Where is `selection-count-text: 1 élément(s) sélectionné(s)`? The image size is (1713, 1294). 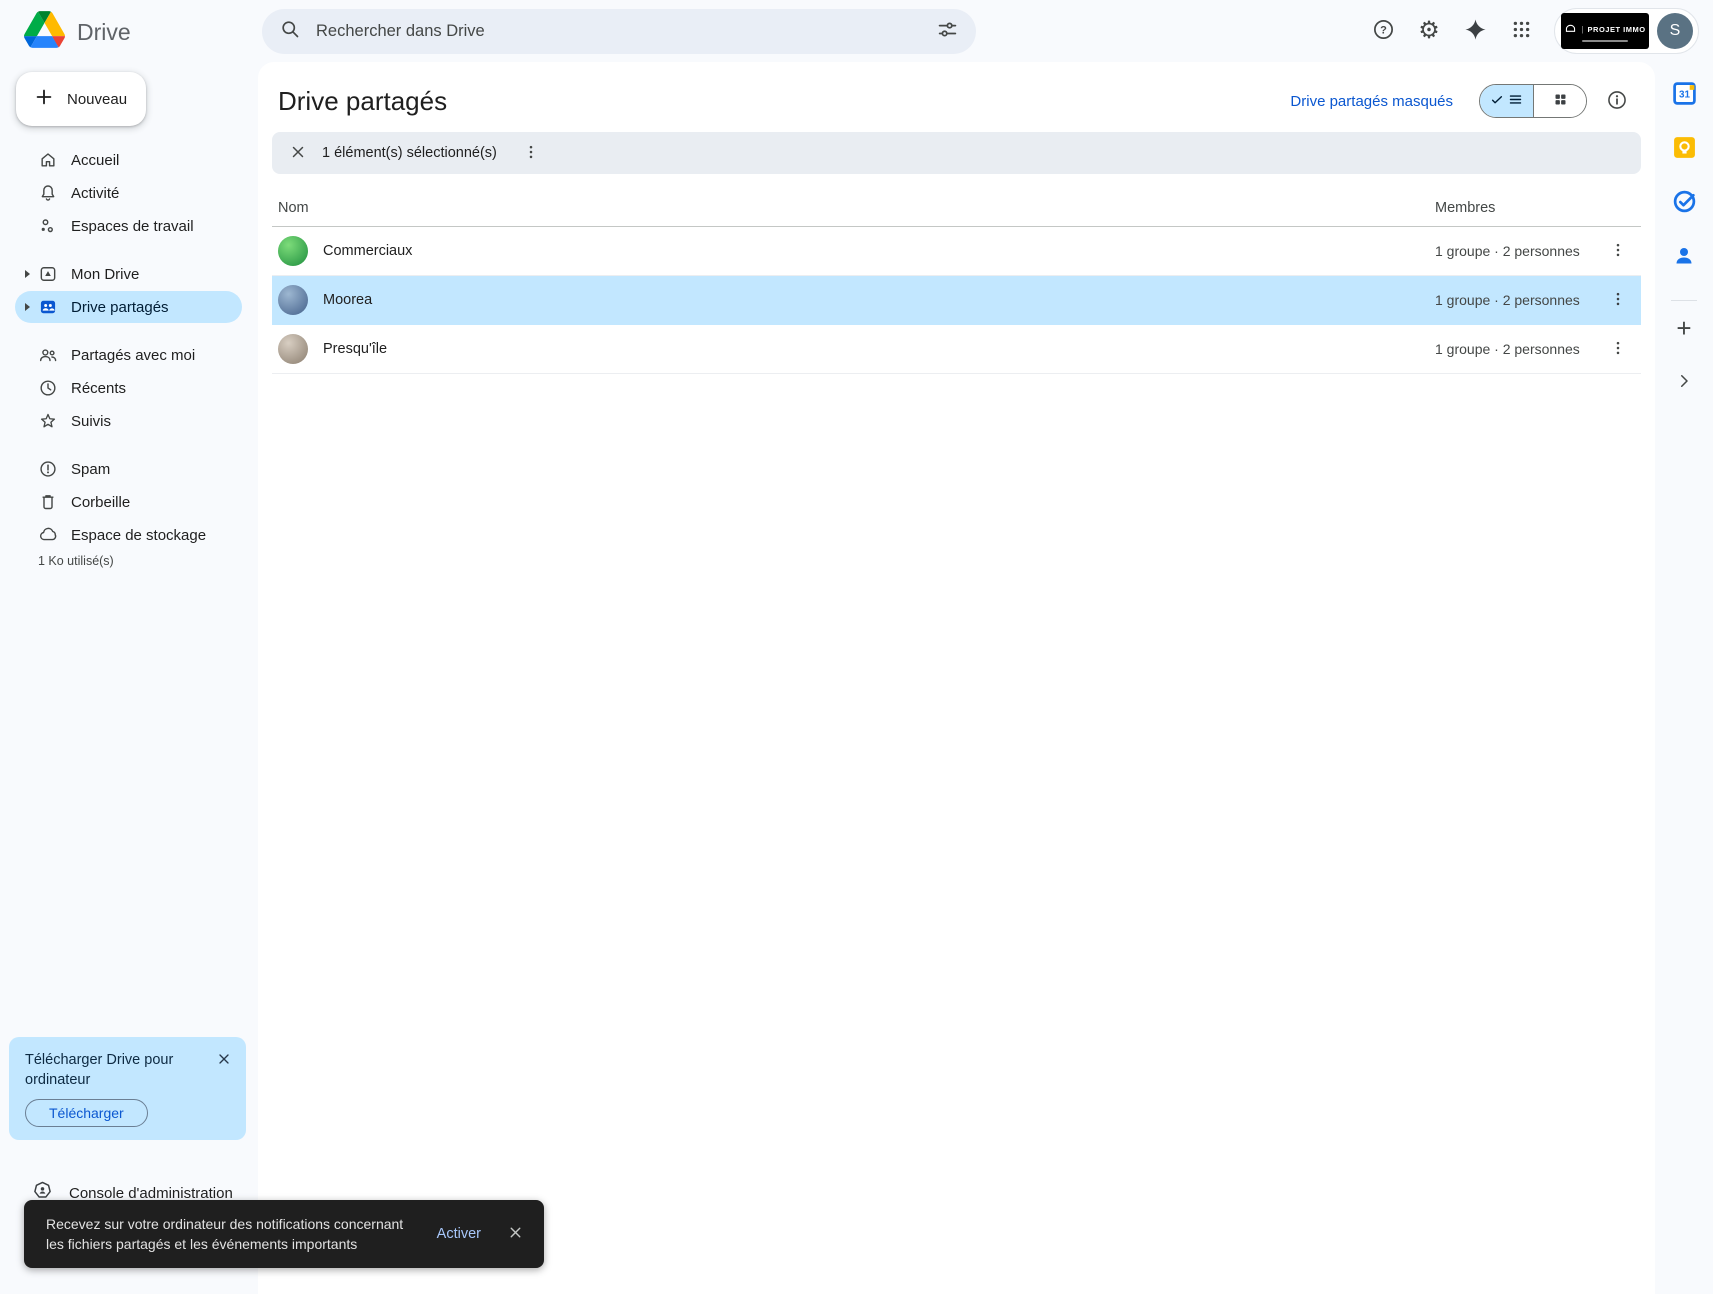
selection-count-text: 1 élément(s) sélectionné(s) is located at coordinates (409, 153).